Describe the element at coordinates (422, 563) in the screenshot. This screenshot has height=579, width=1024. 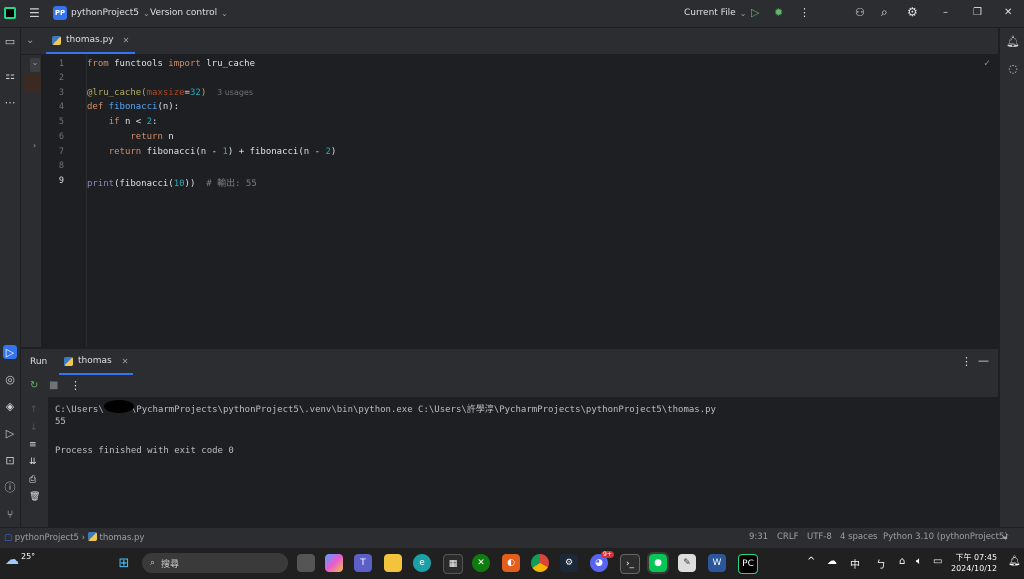
I see `edge-icon: e` at that location.